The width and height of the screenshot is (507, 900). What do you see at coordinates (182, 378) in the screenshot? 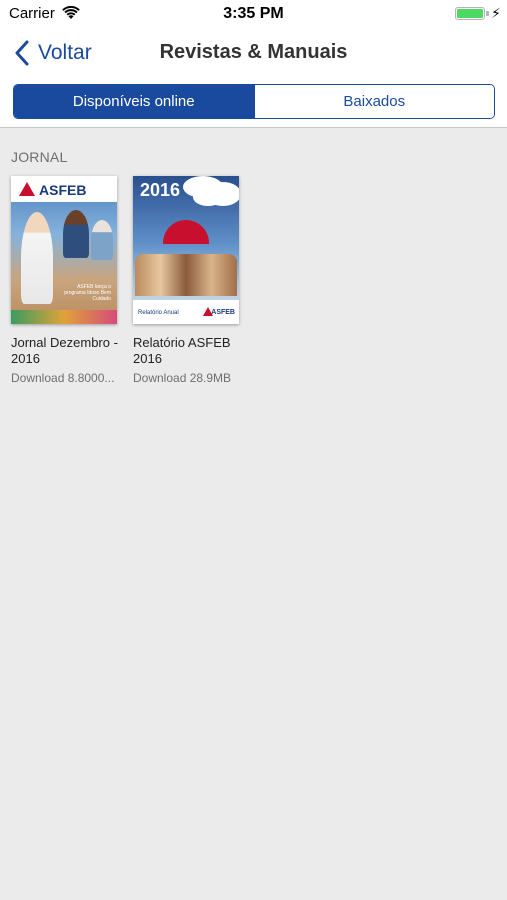
I see `item-download-size: Download 28.9MB` at bounding box center [182, 378].